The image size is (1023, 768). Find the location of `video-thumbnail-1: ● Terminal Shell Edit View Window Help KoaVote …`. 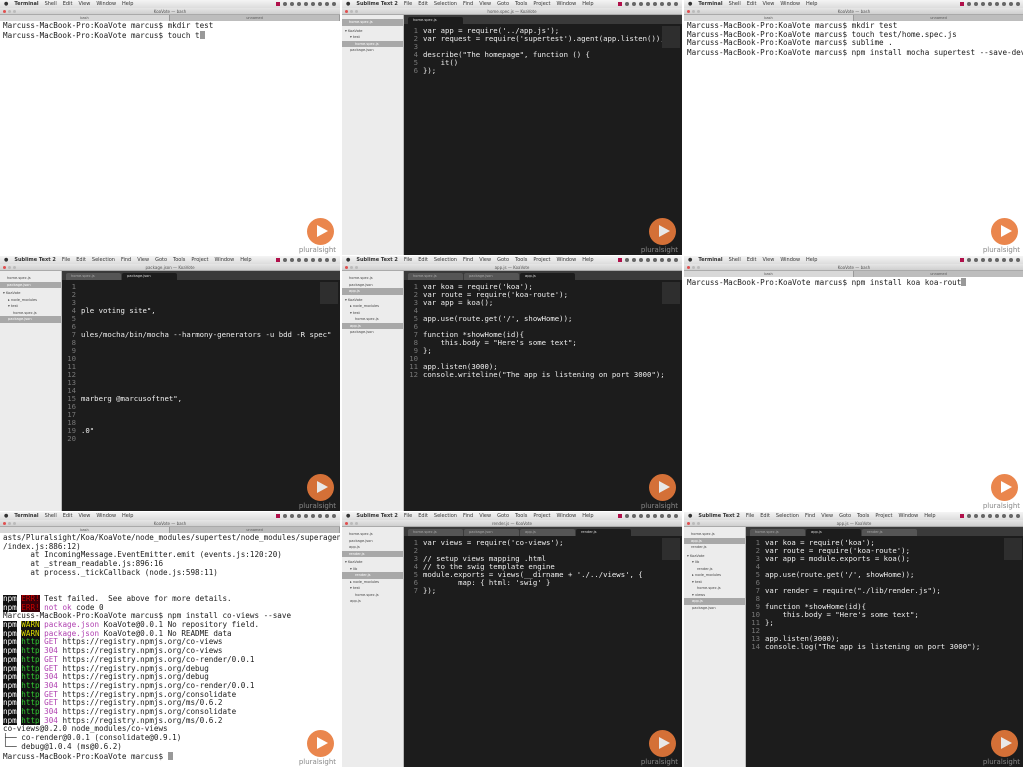

video-thumbnail-1: ● Terminal Shell Edit View Window Help KoaVote … is located at coordinates (170, 127).